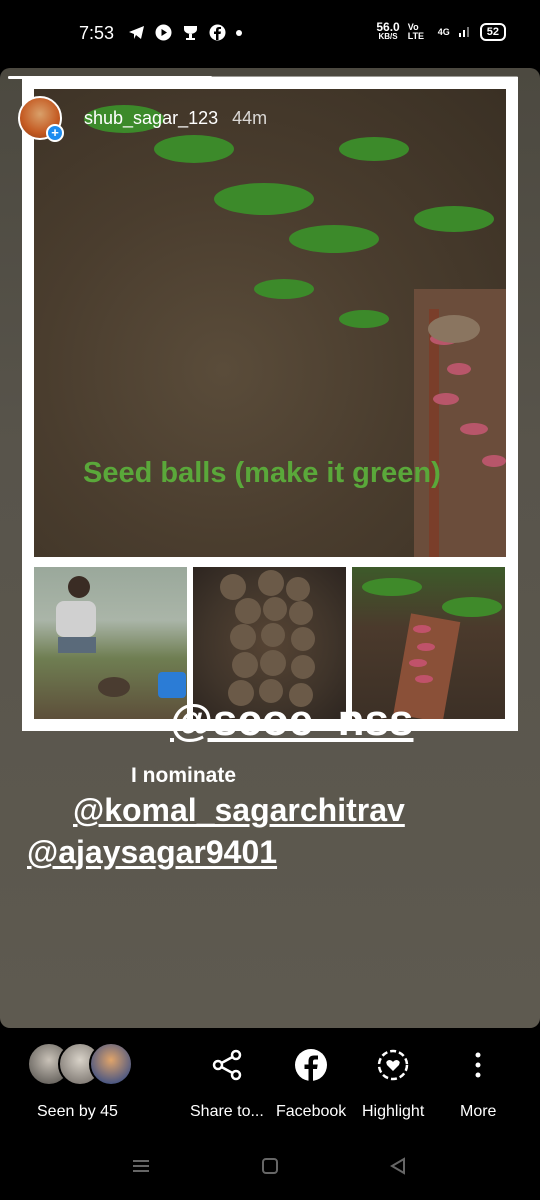 Image resolution: width=540 pixels, height=1200 pixels. Describe the element at coordinates (82, 1064) in the screenshot. I see `viewer-avatars` at that location.